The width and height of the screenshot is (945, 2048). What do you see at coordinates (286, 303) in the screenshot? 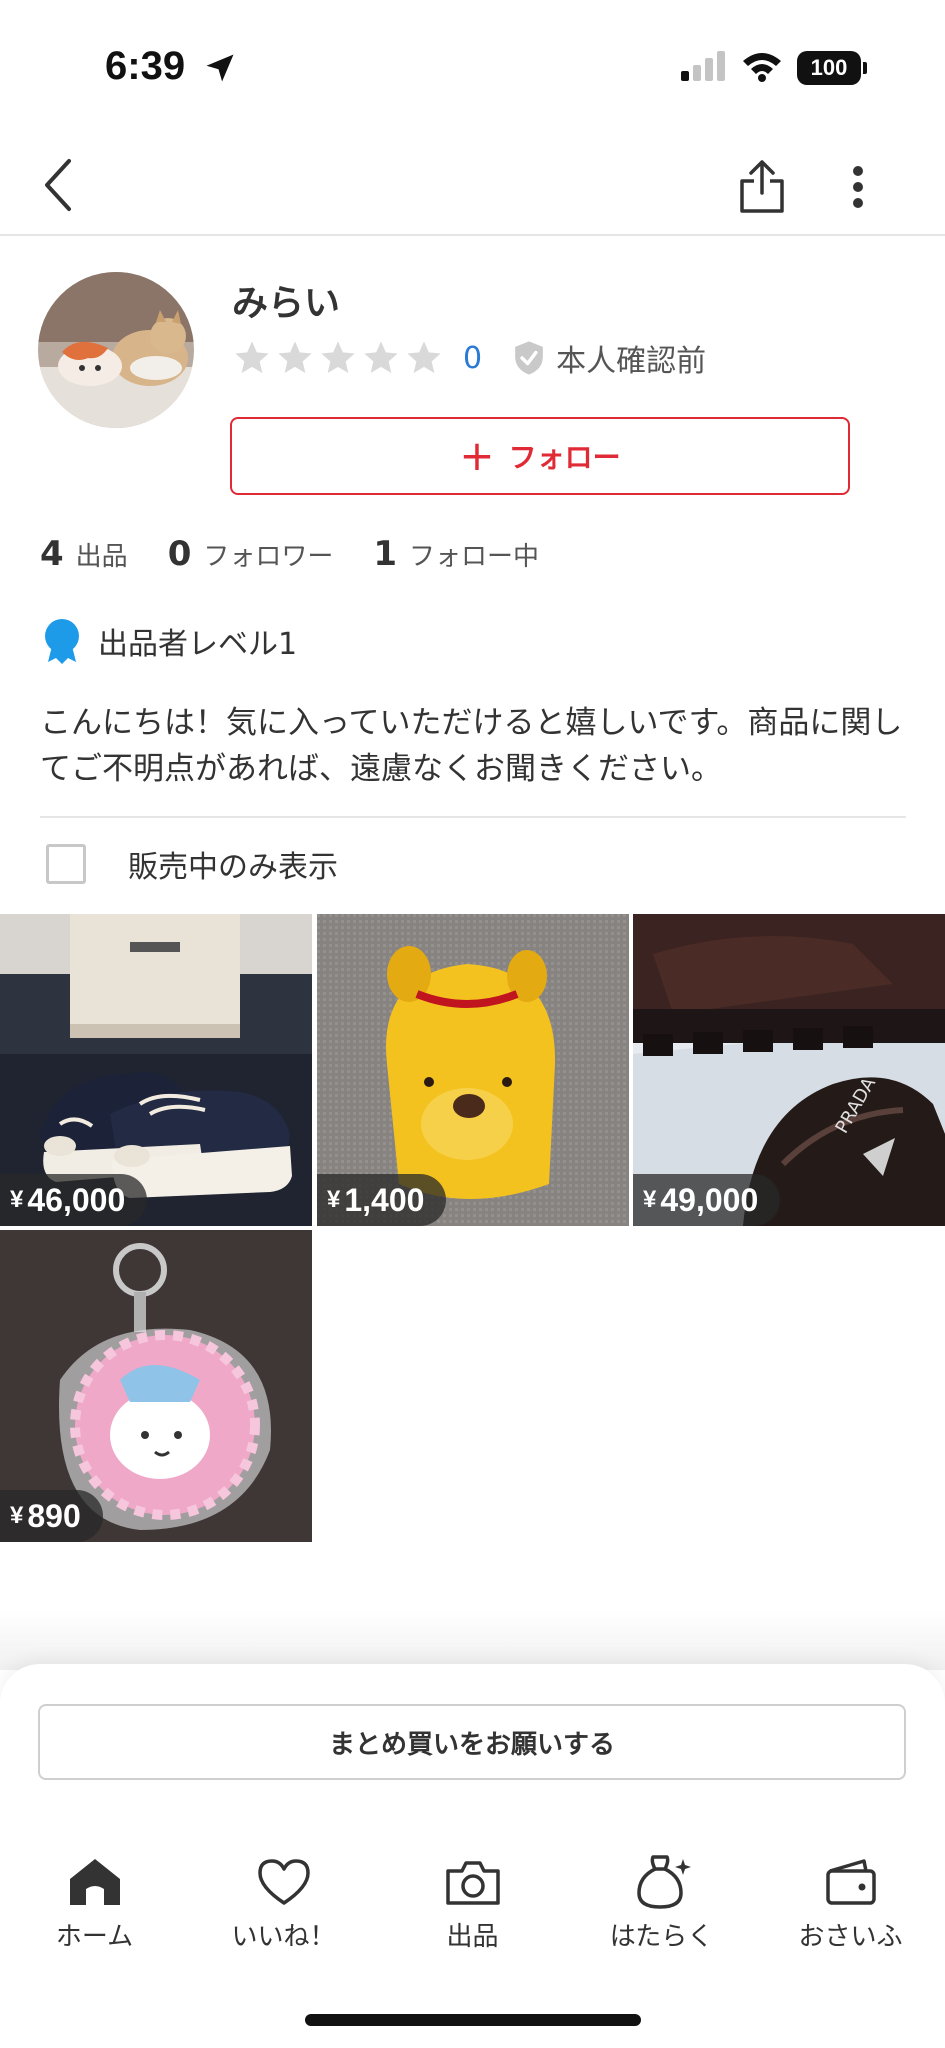
I see `user-name: みらい` at bounding box center [286, 303].